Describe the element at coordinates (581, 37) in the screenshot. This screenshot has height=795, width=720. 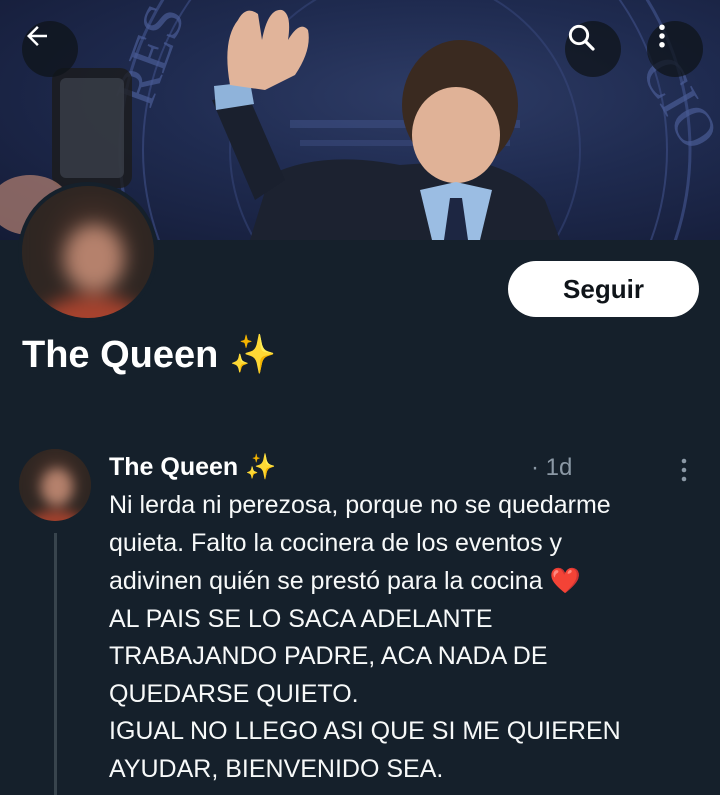
I see `search-icon` at that location.